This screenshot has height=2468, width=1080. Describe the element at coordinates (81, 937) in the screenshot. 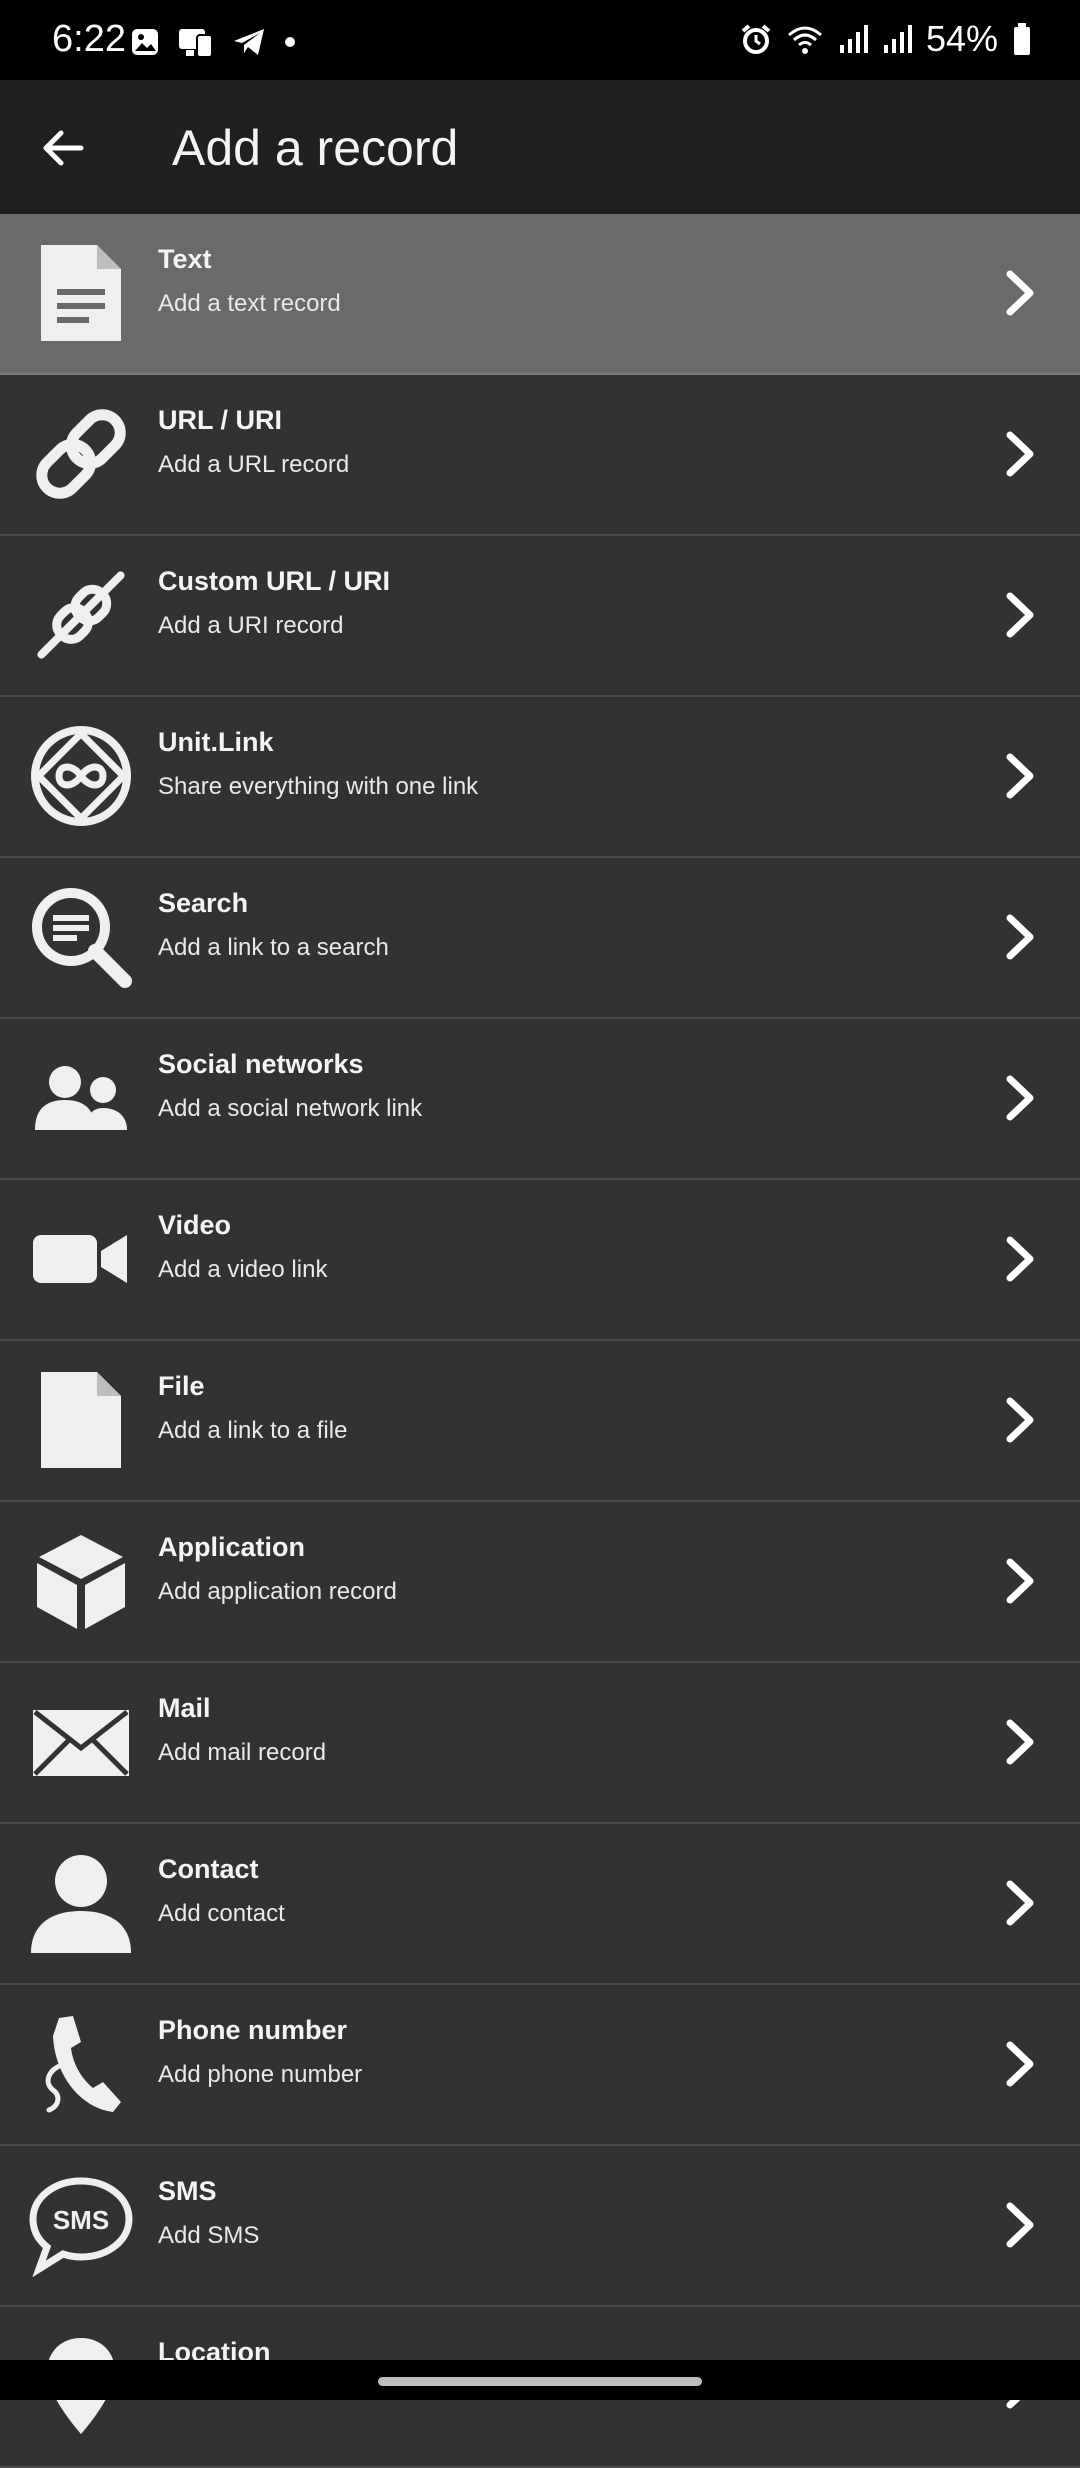

I see `search-icon` at that location.